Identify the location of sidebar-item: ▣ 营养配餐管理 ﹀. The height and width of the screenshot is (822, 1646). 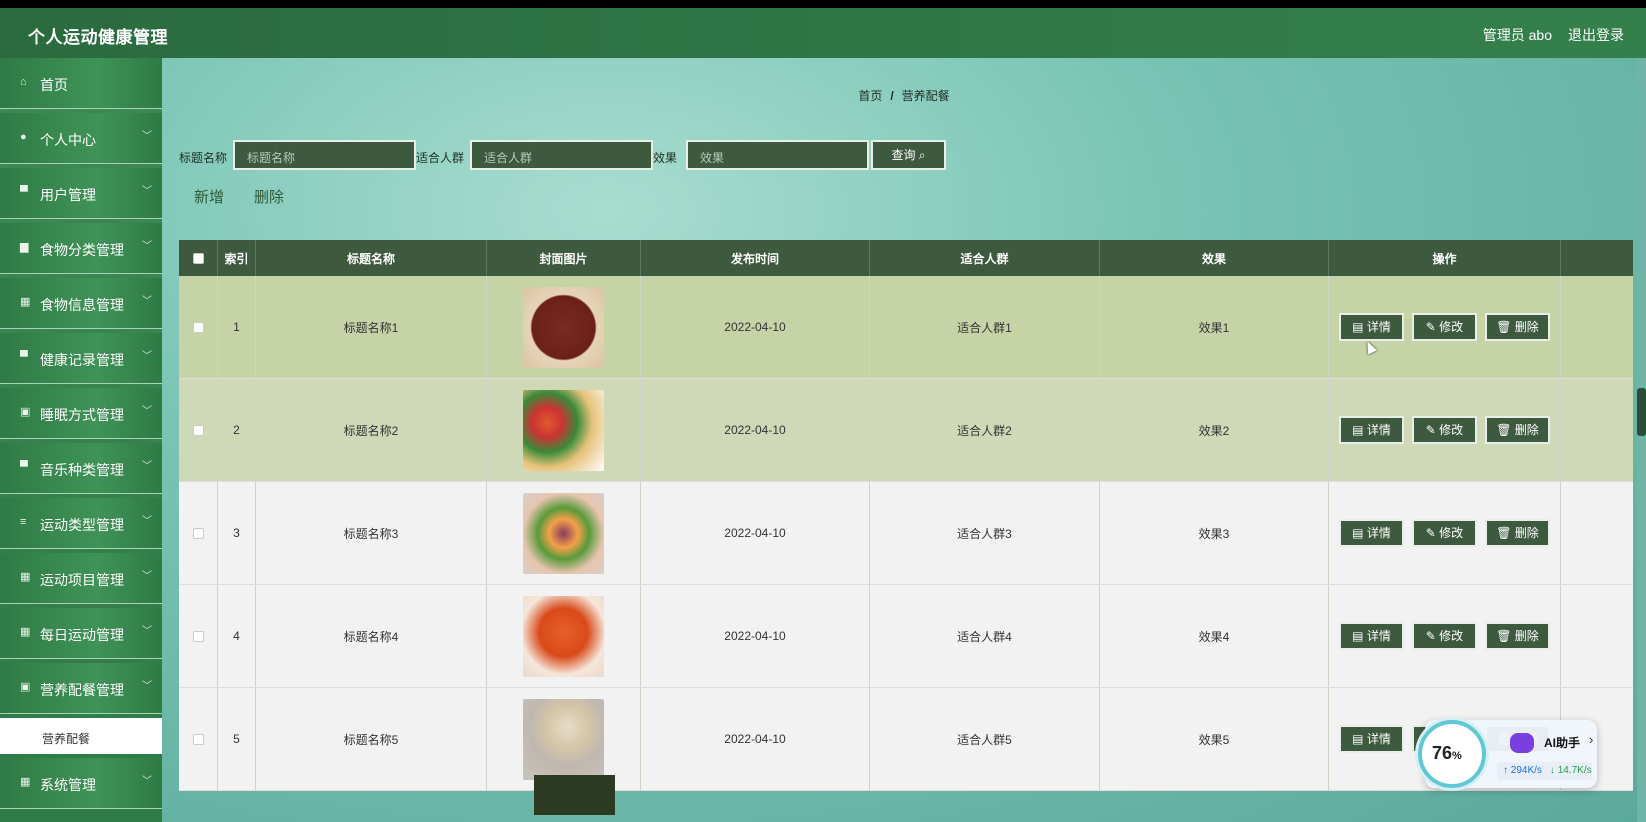
(81, 688).